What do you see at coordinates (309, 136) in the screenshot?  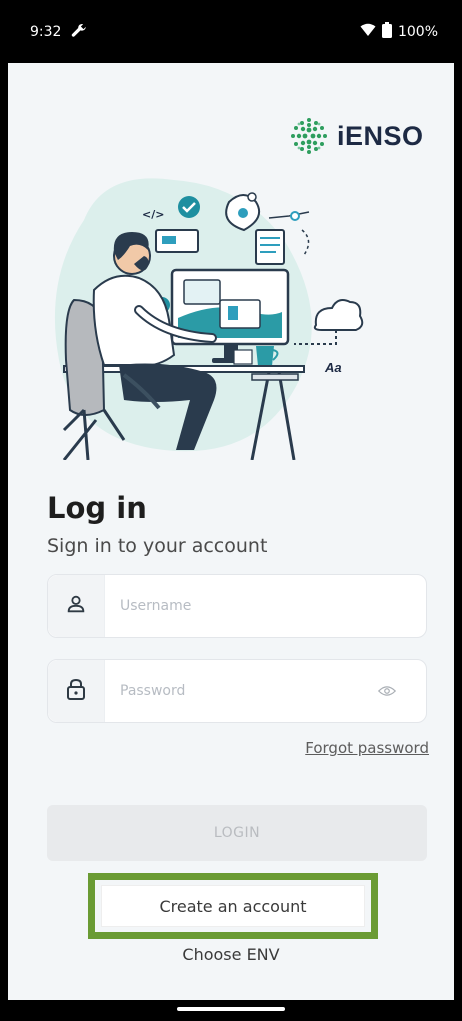 I see `brand-logo-icon` at bounding box center [309, 136].